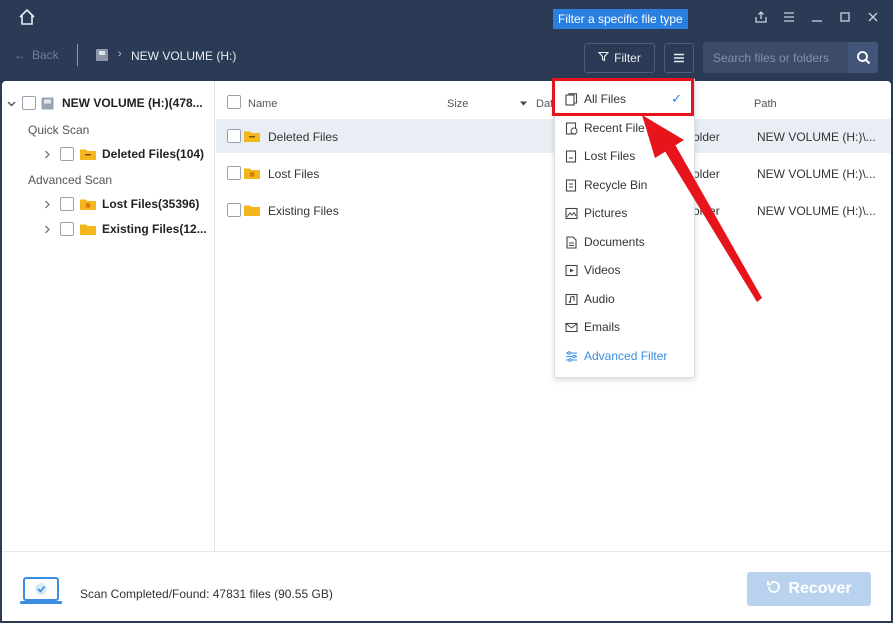 Image resolution: width=893 pixels, height=623 pixels. I want to click on highlight-box, so click(623, 97).